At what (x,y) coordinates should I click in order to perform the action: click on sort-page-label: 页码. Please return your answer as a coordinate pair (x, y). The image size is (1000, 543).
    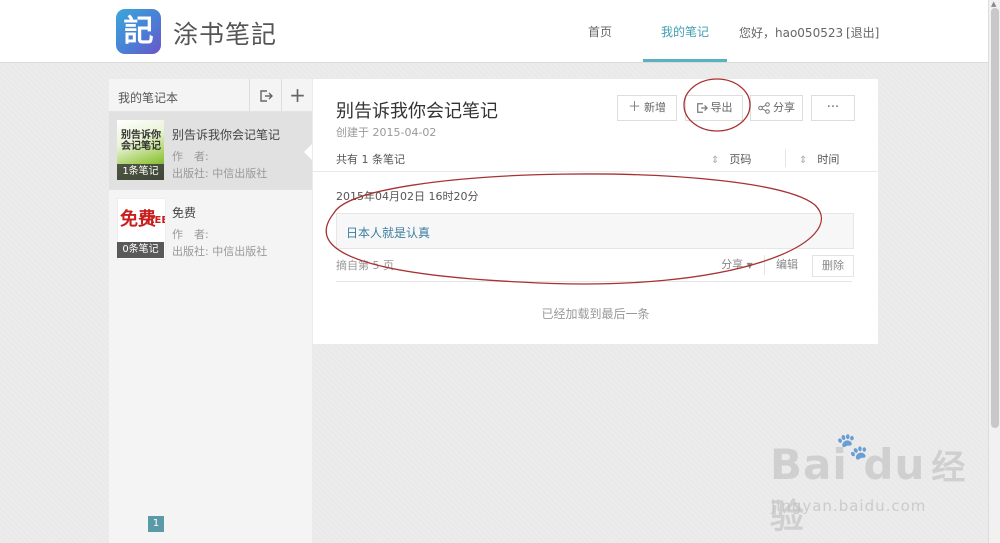
    Looking at the image, I should click on (740, 159).